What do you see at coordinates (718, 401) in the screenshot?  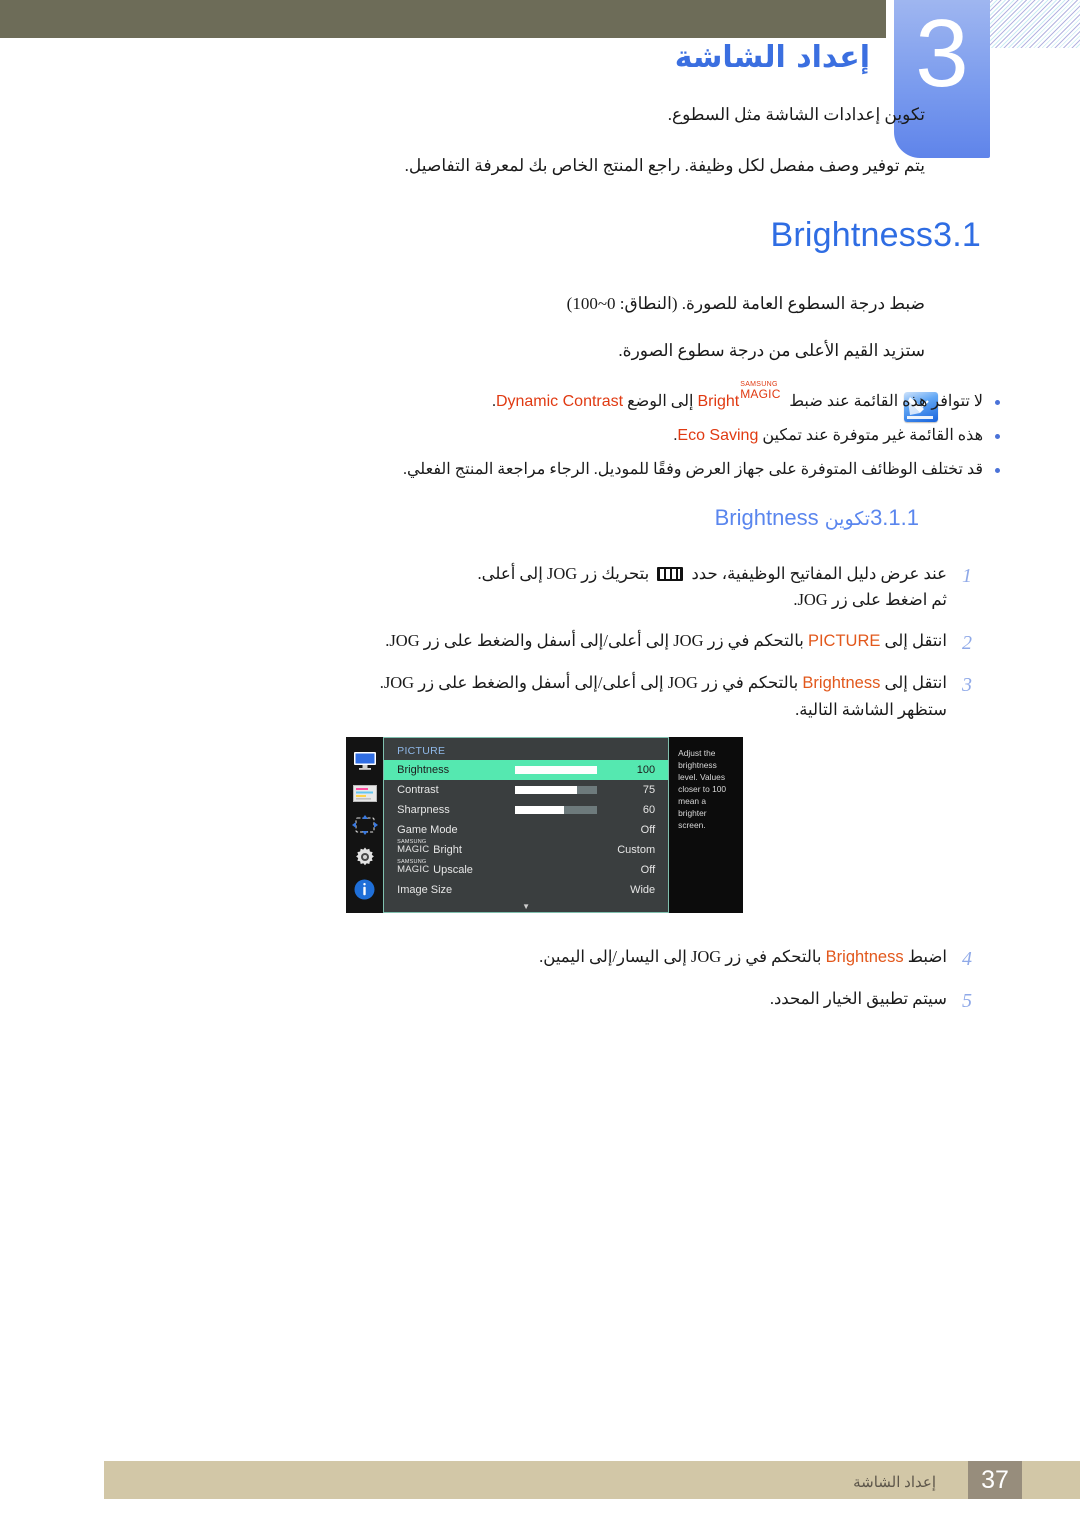 I see `note-magic-suffix: Bright` at bounding box center [718, 401].